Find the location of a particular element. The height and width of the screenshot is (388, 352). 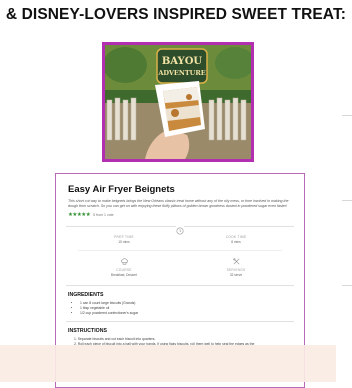

meta-prep-time: PREP TIME 15 mins is located at coordinates (124, 239).